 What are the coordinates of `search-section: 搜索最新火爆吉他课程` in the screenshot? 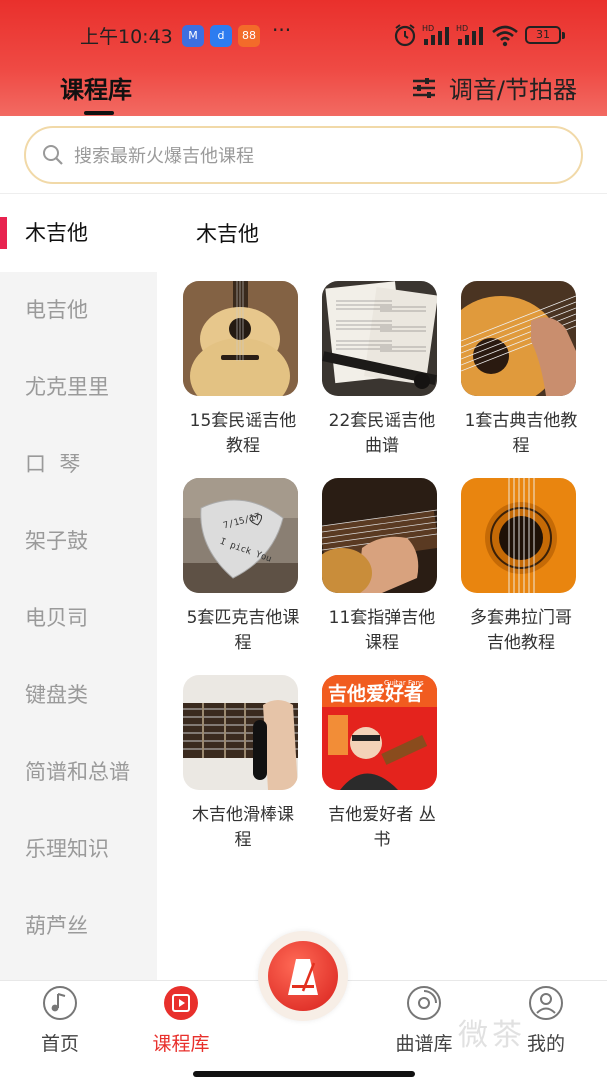 It's located at (303, 155).